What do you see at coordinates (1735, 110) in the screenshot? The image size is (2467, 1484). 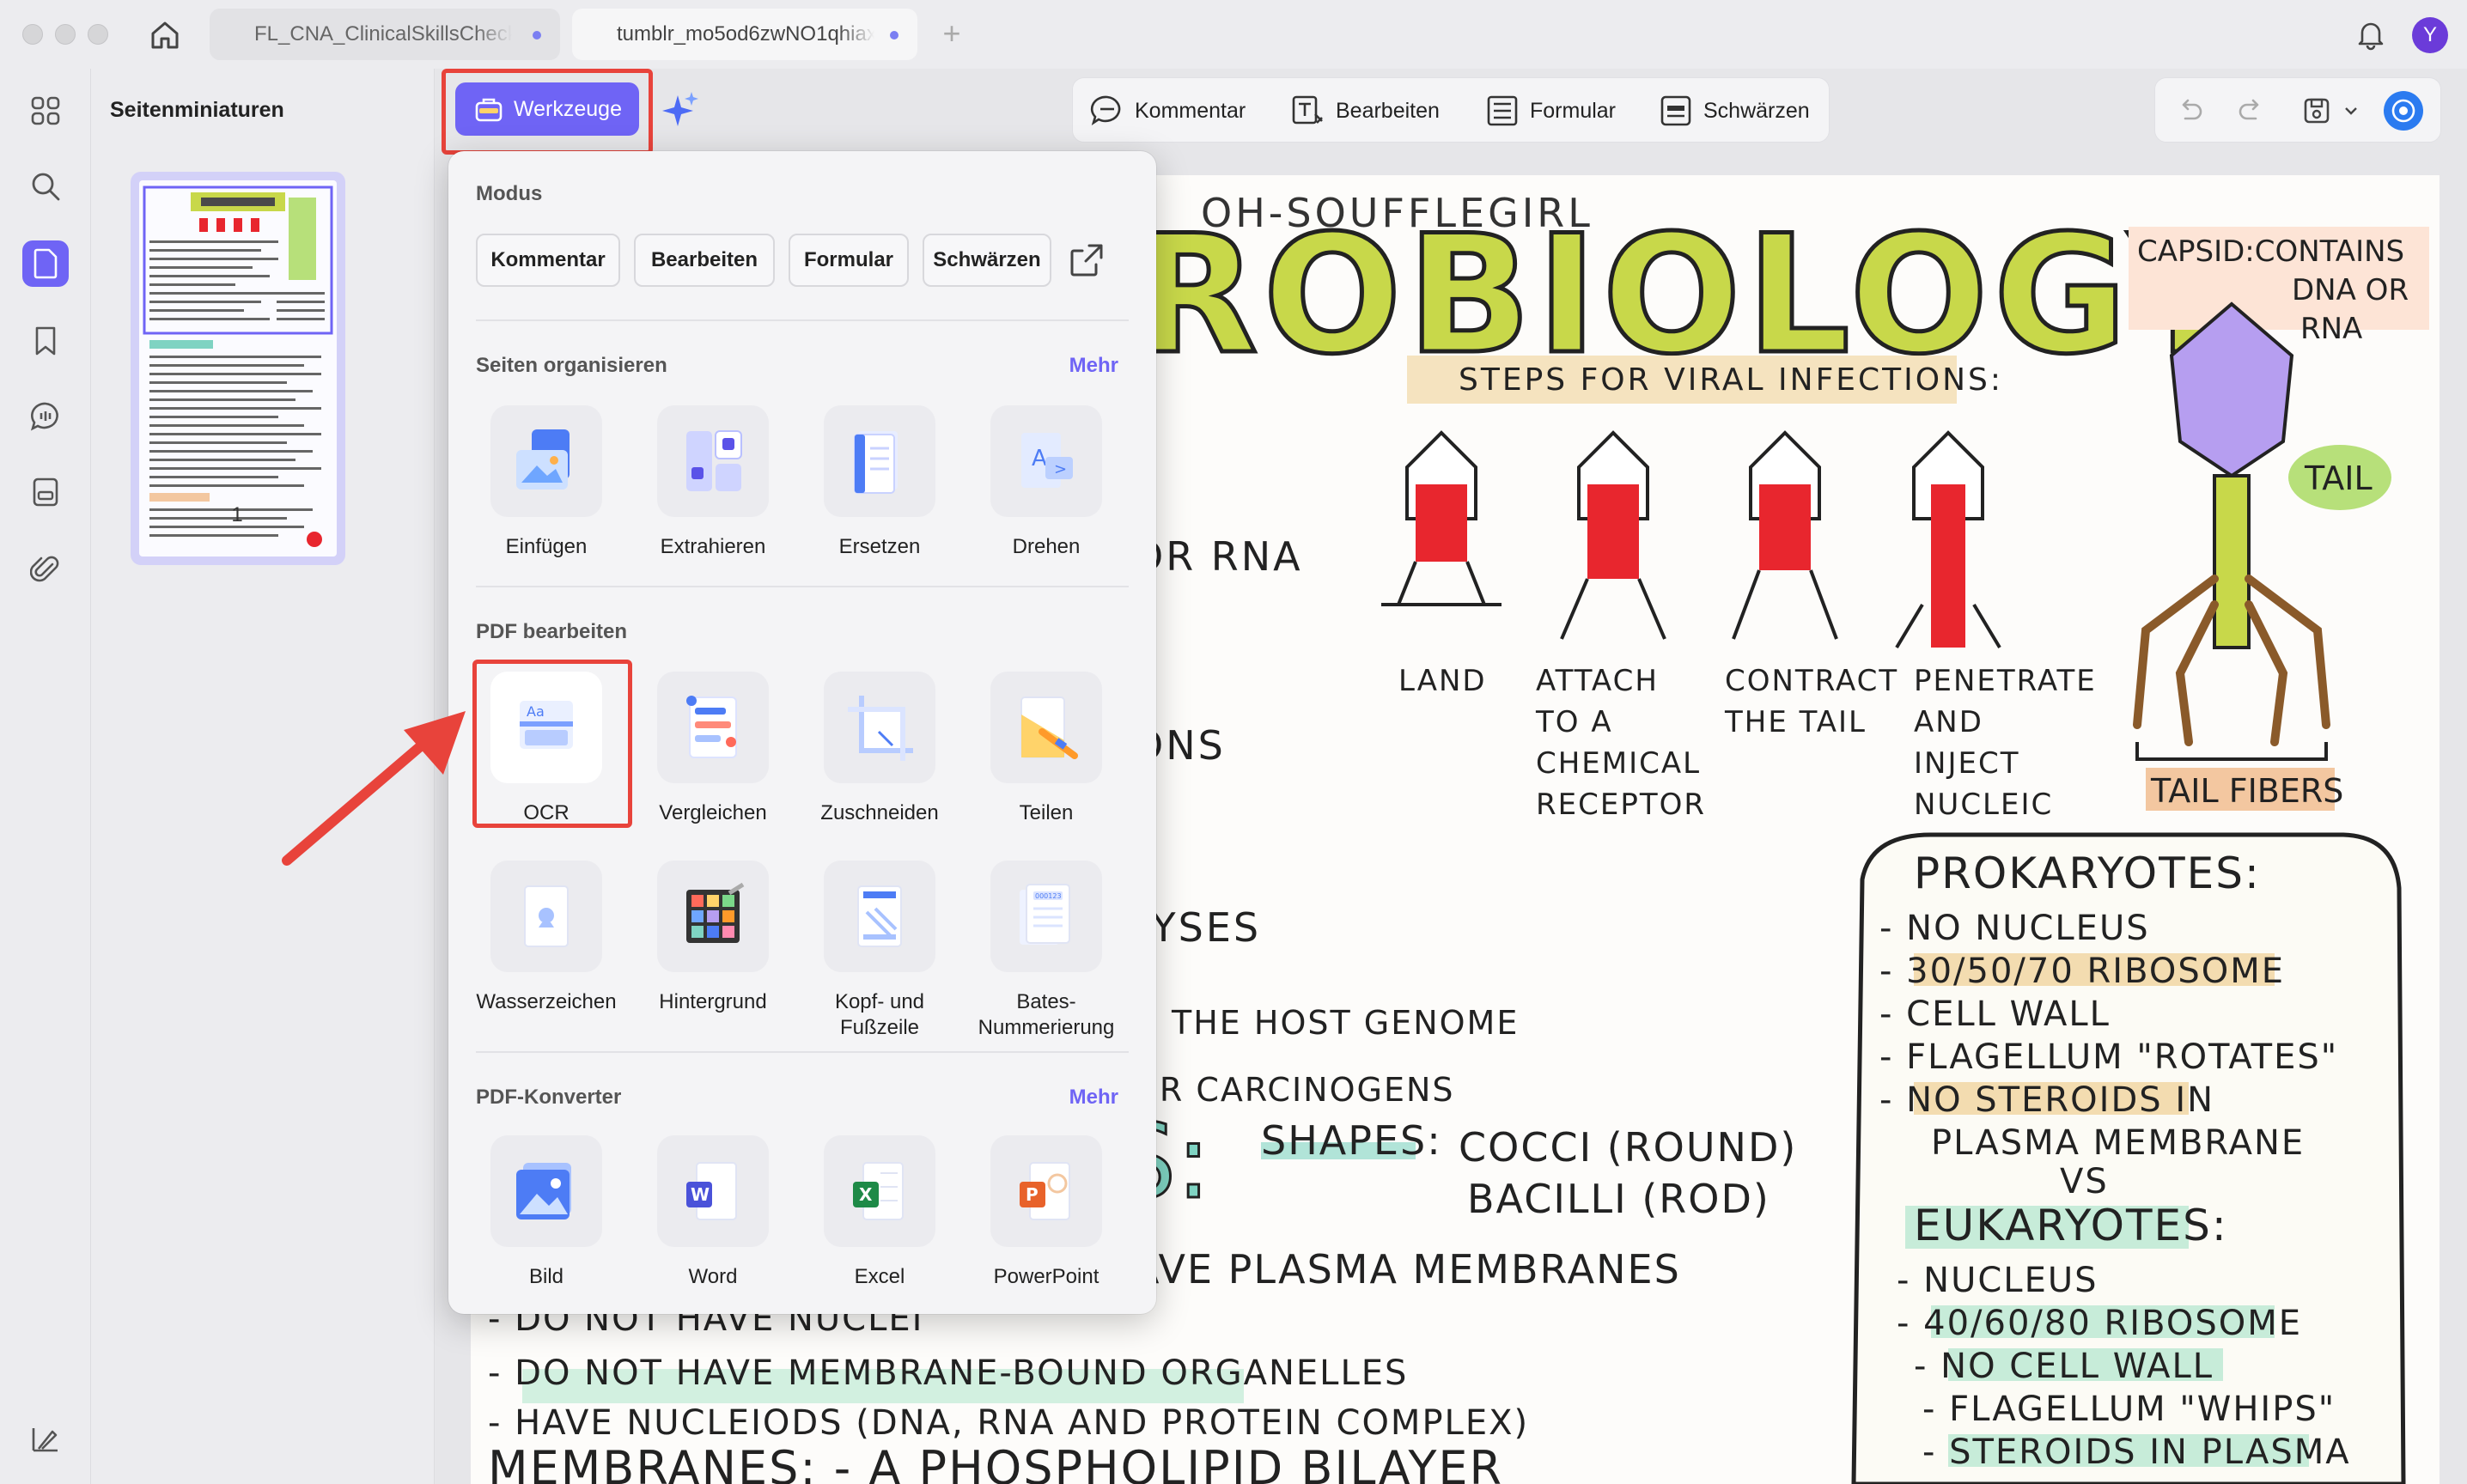 I see `mode-redact-button: Schwärzen` at bounding box center [1735, 110].